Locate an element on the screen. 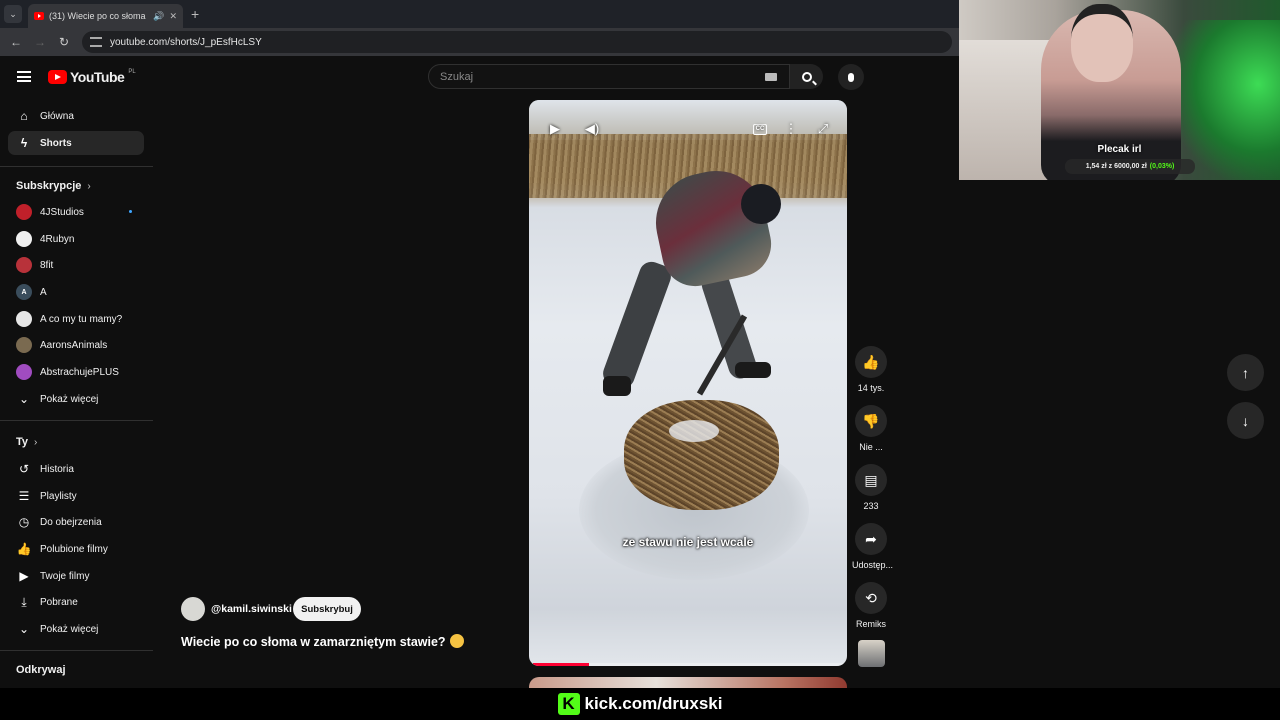 The height and width of the screenshot is (720, 1280). microphone-icon is located at coordinates (851, 77).